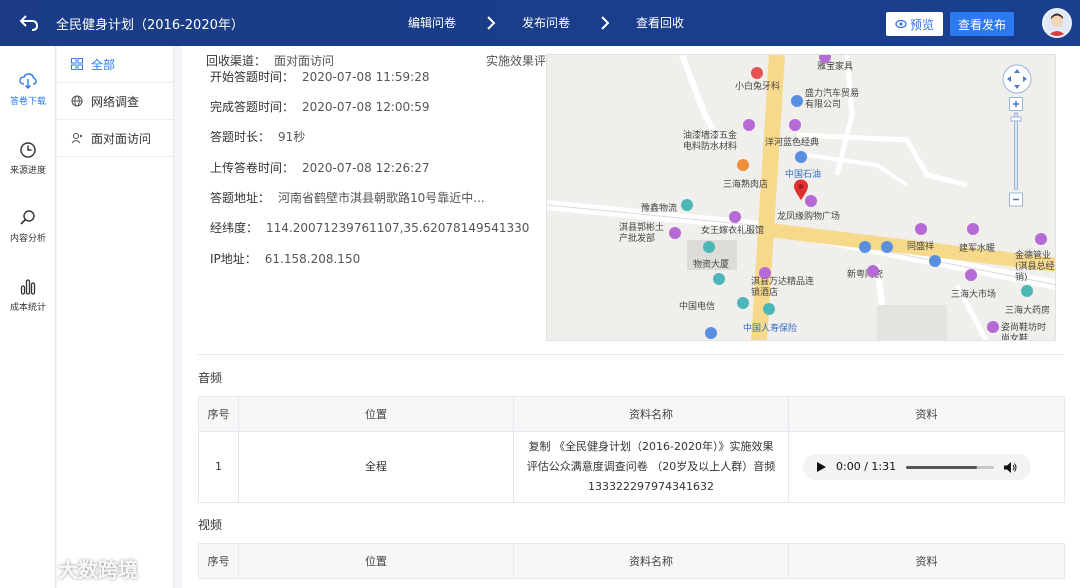 The height and width of the screenshot is (588, 1080). I want to click on map-label: 女王嫁衣礼服馆, so click(733, 231).